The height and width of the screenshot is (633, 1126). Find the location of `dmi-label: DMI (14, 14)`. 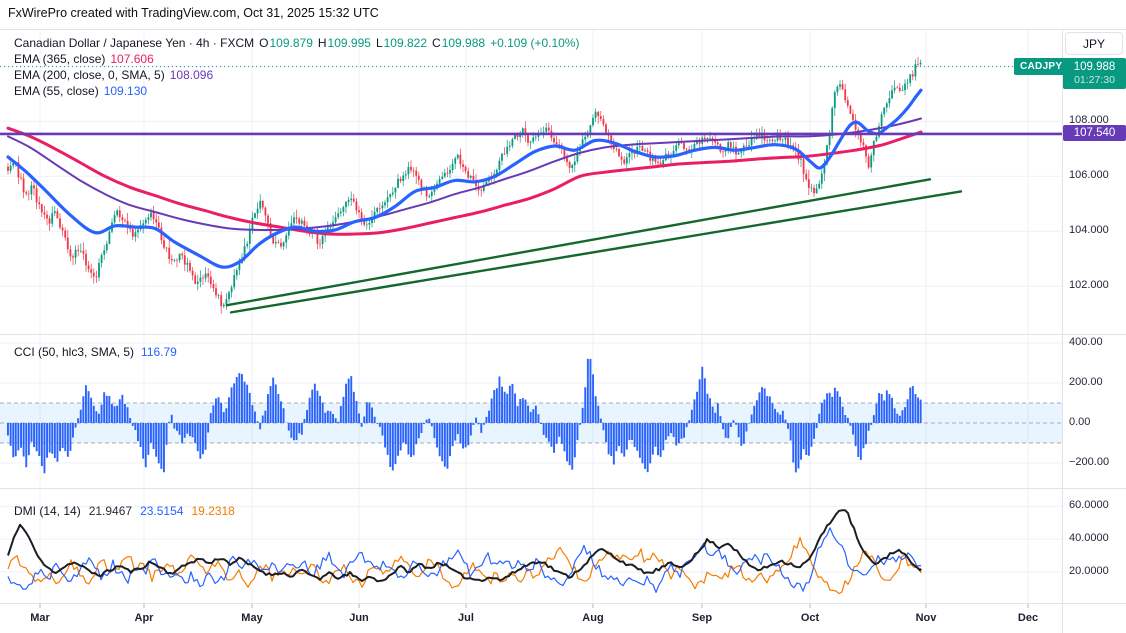

dmi-label: DMI (14, 14) is located at coordinates (47, 511).